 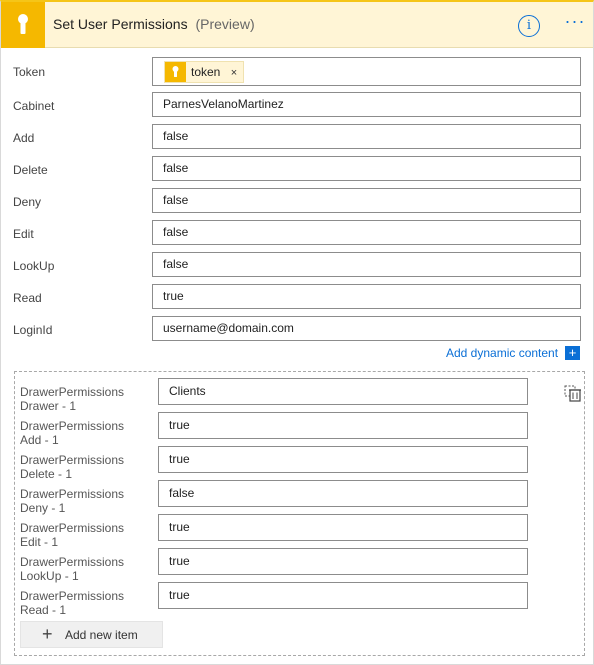 What do you see at coordinates (101, 635) in the screenshot?
I see `add-new-item-label: Add new item` at bounding box center [101, 635].